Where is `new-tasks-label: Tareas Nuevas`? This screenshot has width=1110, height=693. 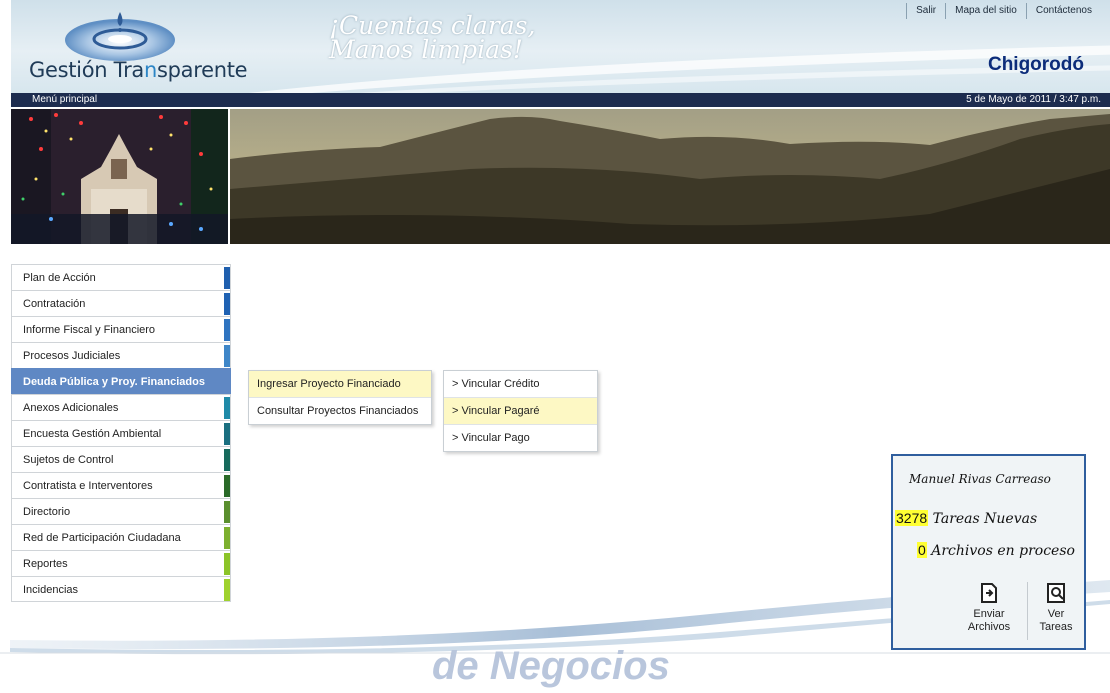 new-tasks-label: Tareas Nuevas is located at coordinates (985, 519).